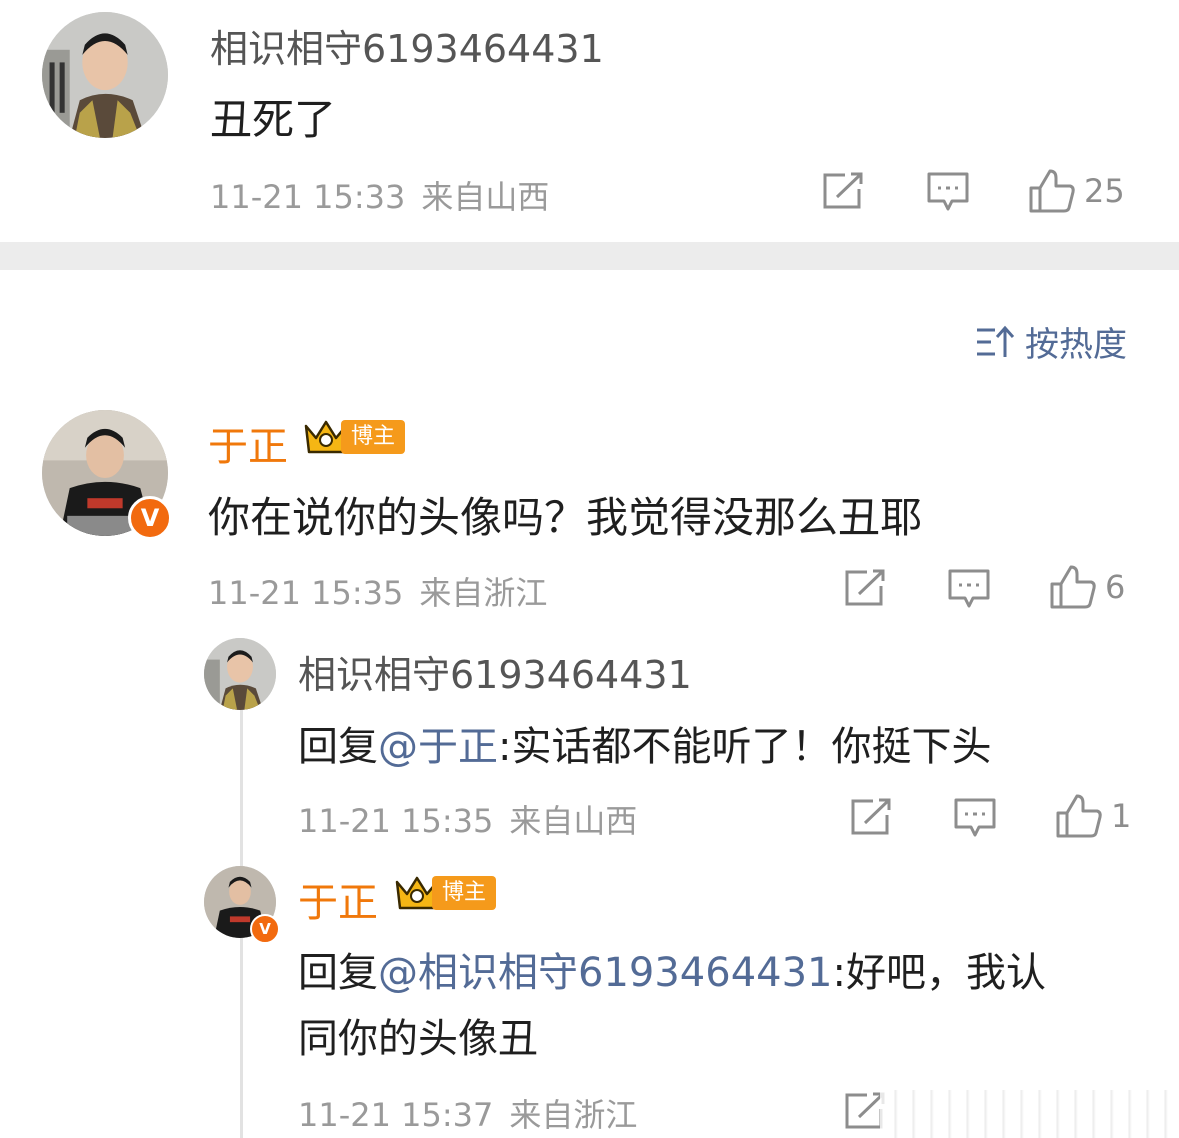 Image resolution: width=1179 pixels, height=1138 pixels. I want to click on comment-meta: 11-21 15:33 来自山西, so click(379, 195).